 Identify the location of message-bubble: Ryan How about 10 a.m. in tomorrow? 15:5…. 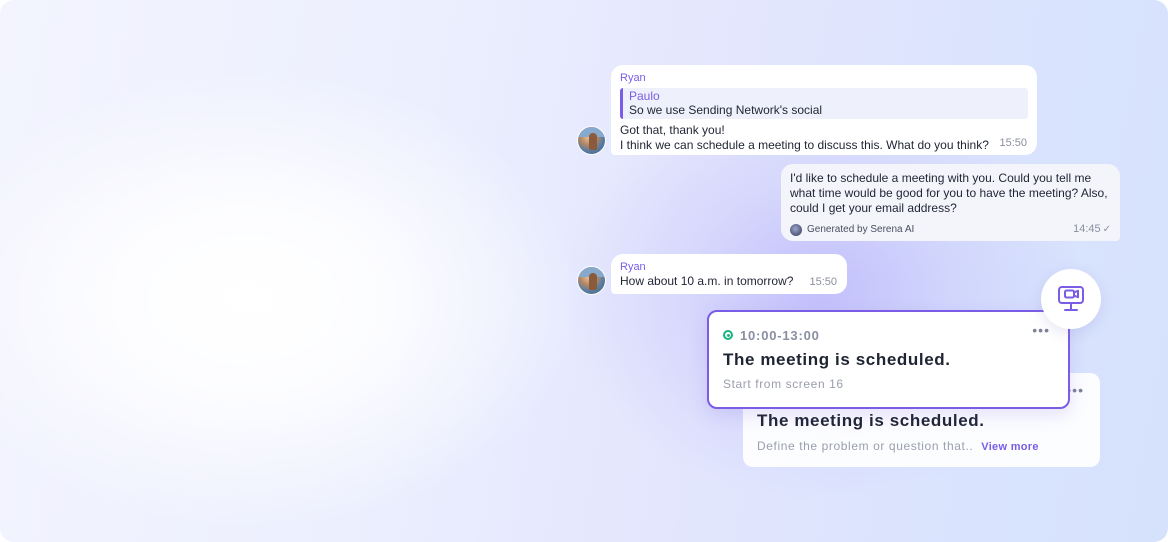
(729, 274).